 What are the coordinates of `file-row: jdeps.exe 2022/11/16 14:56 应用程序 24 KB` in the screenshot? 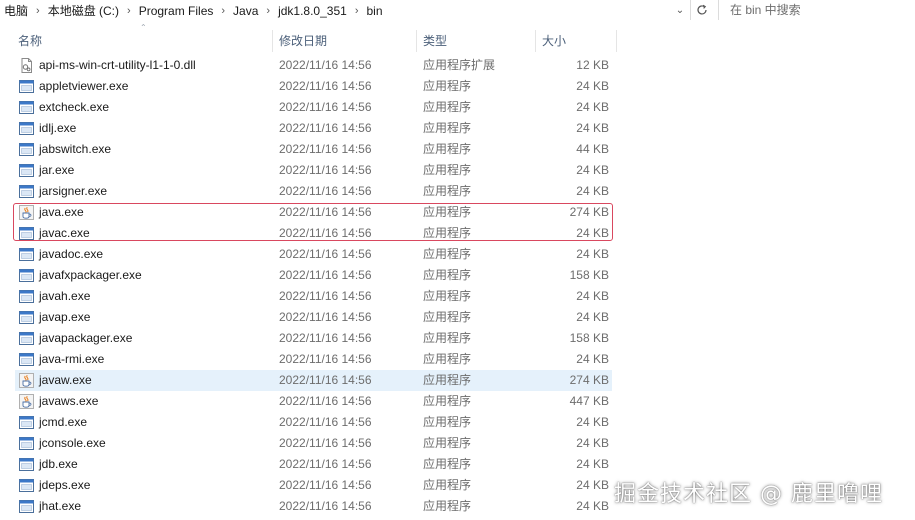 It's located at (310, 485).